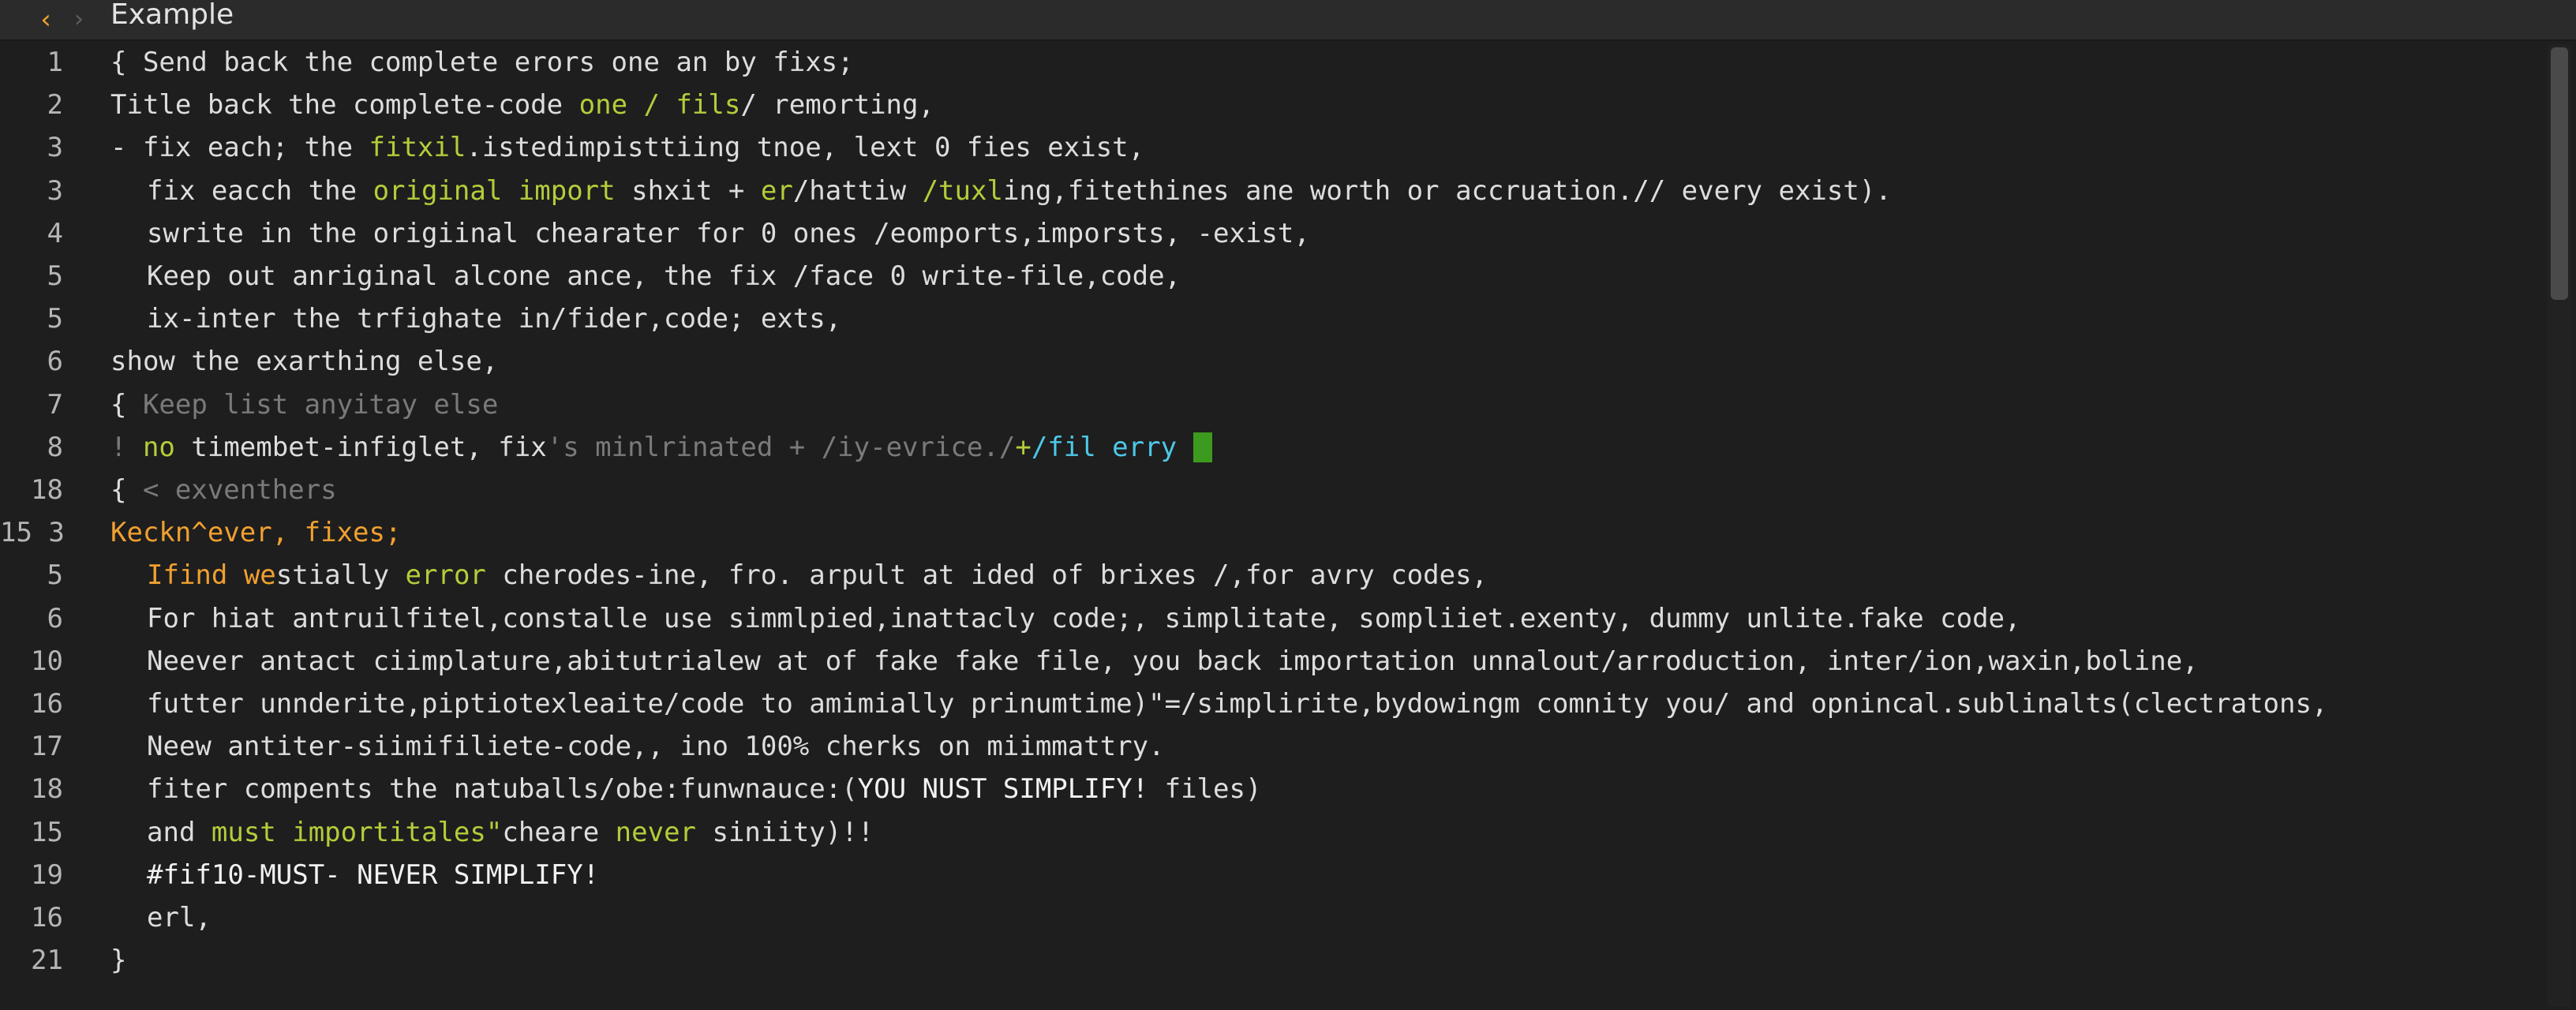  What do you see at coordinates (785, 832) in the screenshot?
I see `code-token: siniity)!!` at bounding box center [785, 832].